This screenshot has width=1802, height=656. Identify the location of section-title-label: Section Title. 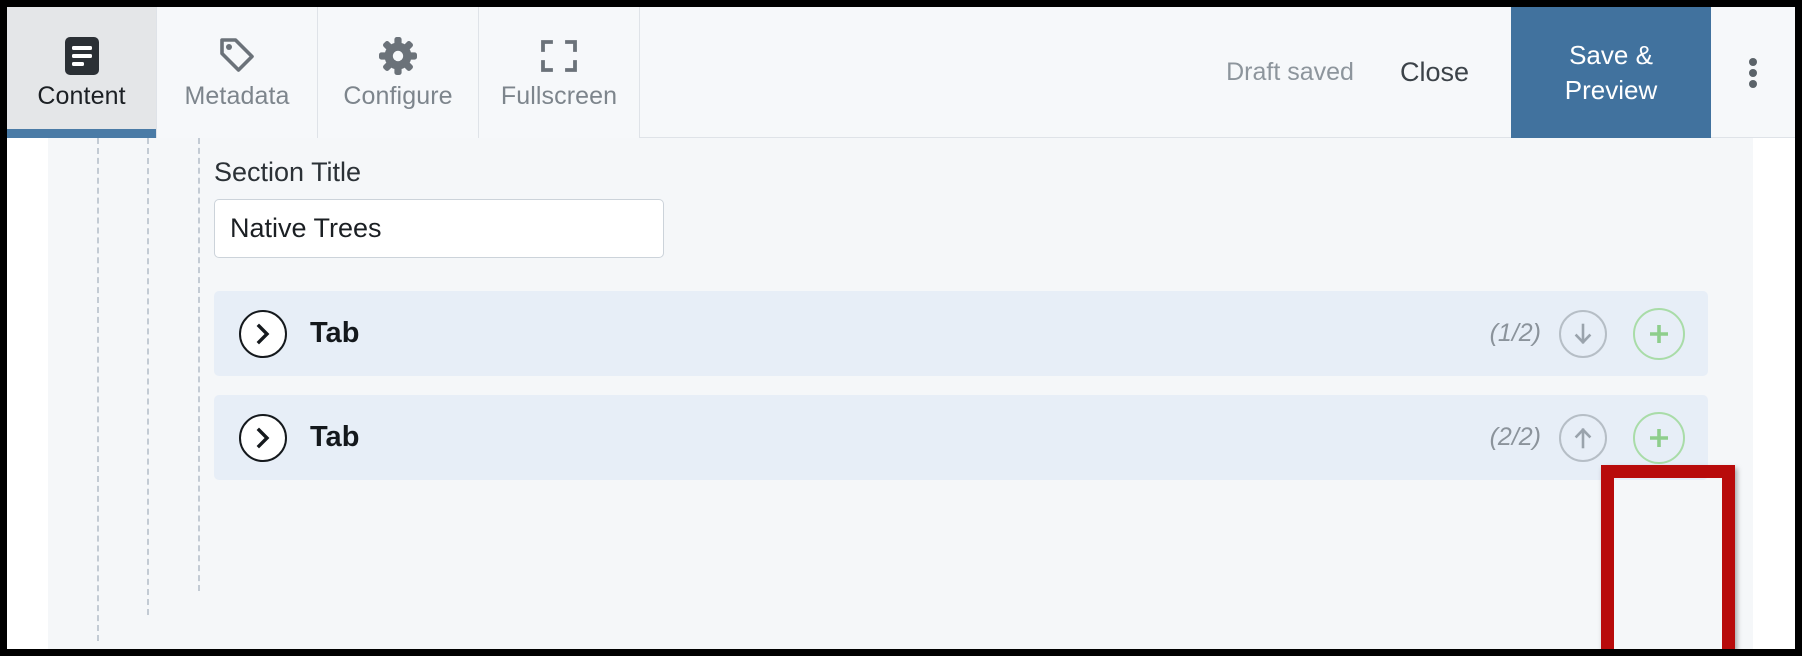
(288, 172).